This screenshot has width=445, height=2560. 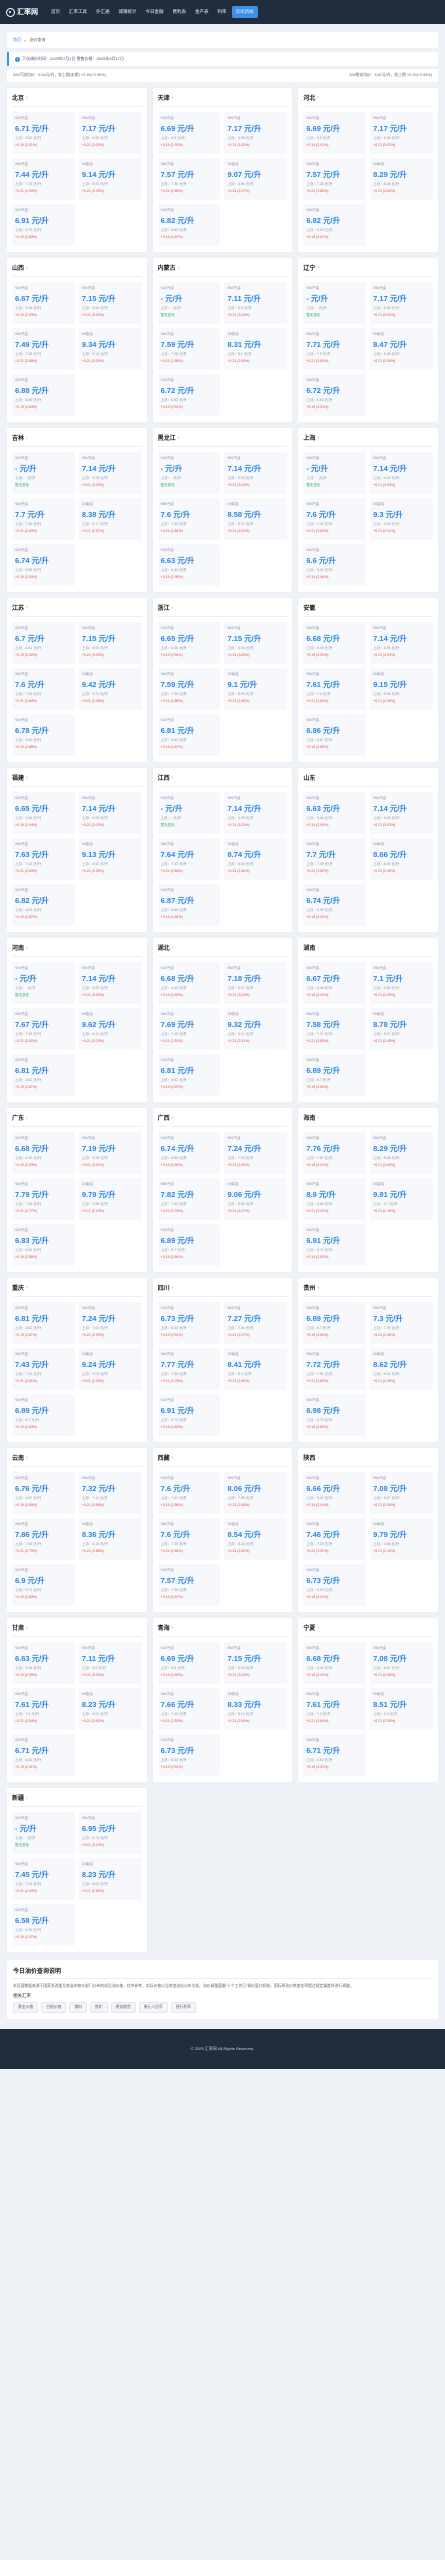 I want to click on province-title: 河北 ›, so click(x=368, y=100).